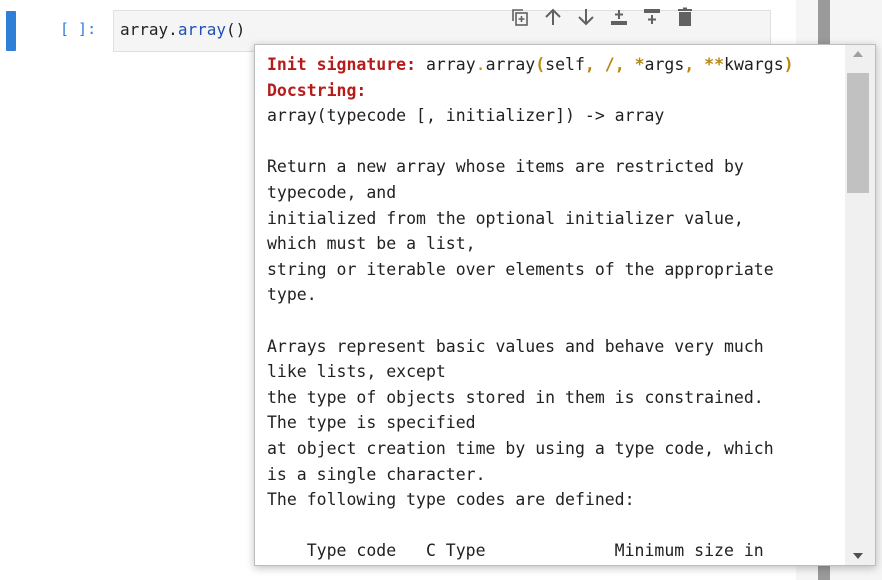 The height and width of the screenshot is (580, 882). I want to click on signature-kwargs: kwargs, so click(754, 64).